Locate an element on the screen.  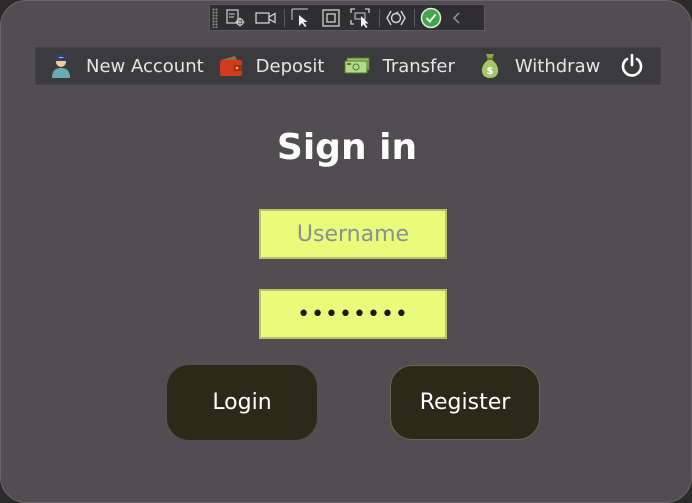
main-menubar: New Account Deposit Transfer $ Withdraw is located at coordinates (348, 66).